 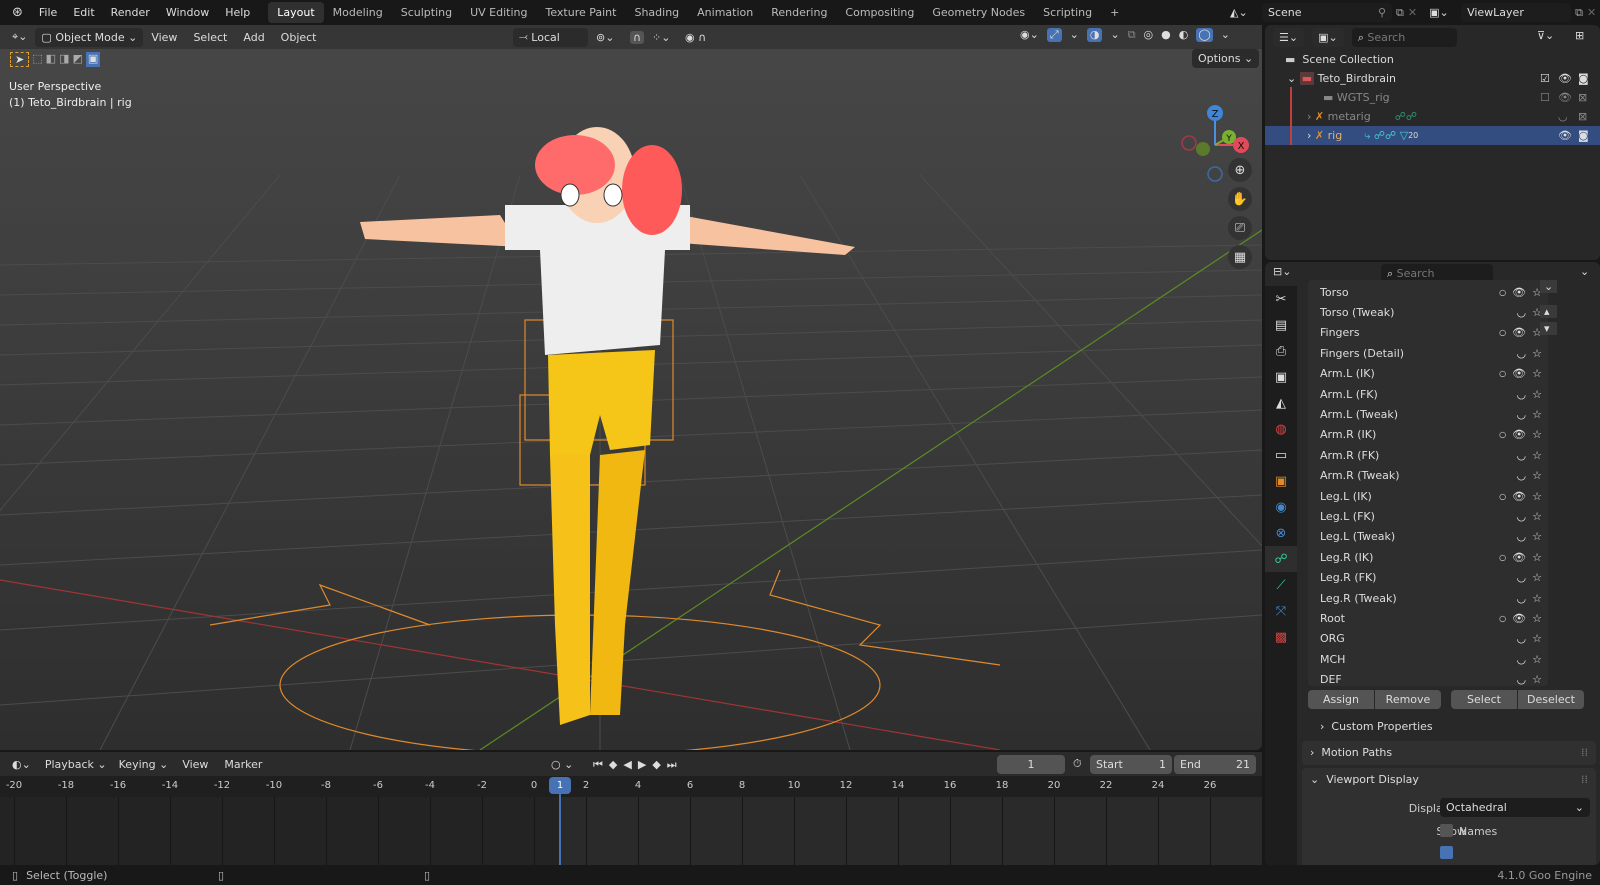 I want to click on transform-orientation-dropdown: ⤙ Local, so click(x=550, y=37).